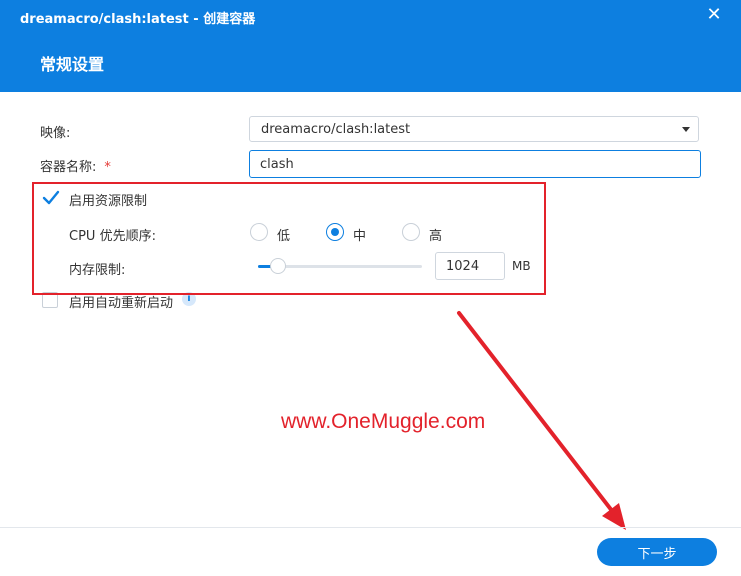  I want to click on memory-unit: MB, so click(521, 266).